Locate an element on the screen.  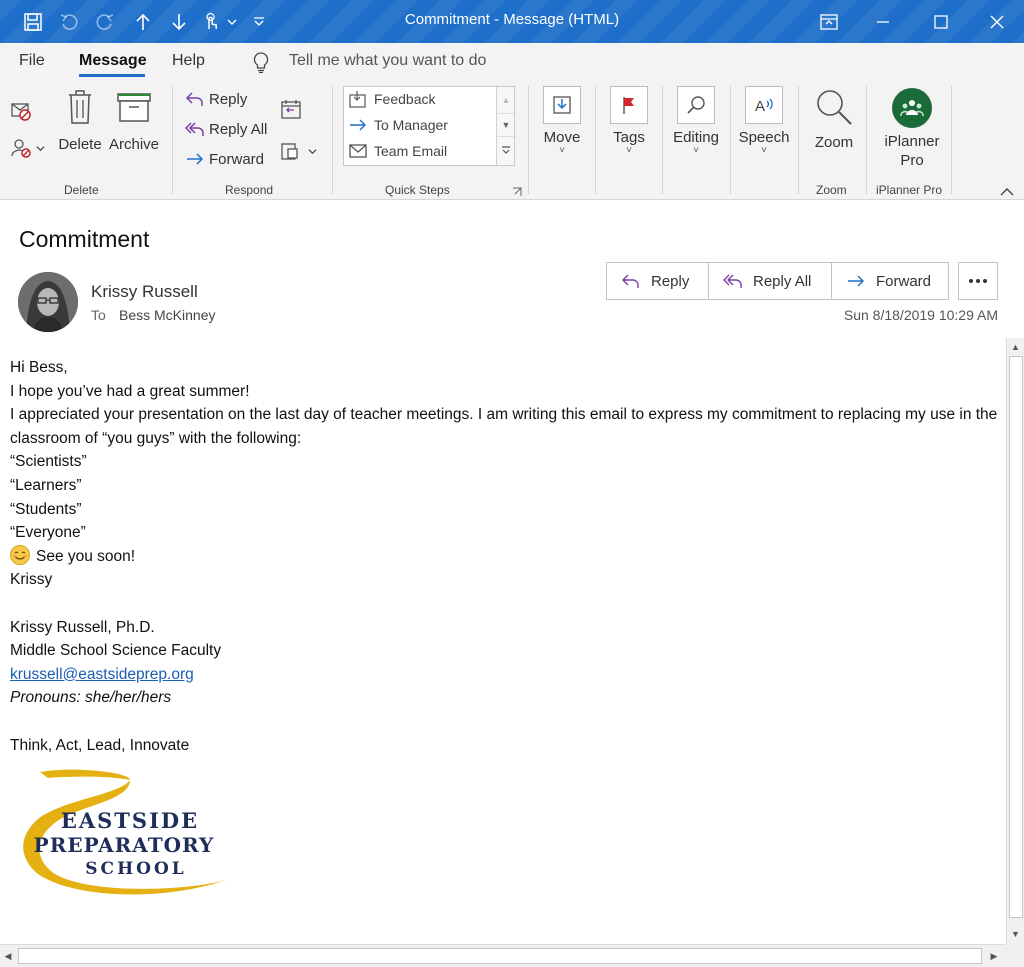
editing-button: Editing ˅ is located at coordinates (696, 121).